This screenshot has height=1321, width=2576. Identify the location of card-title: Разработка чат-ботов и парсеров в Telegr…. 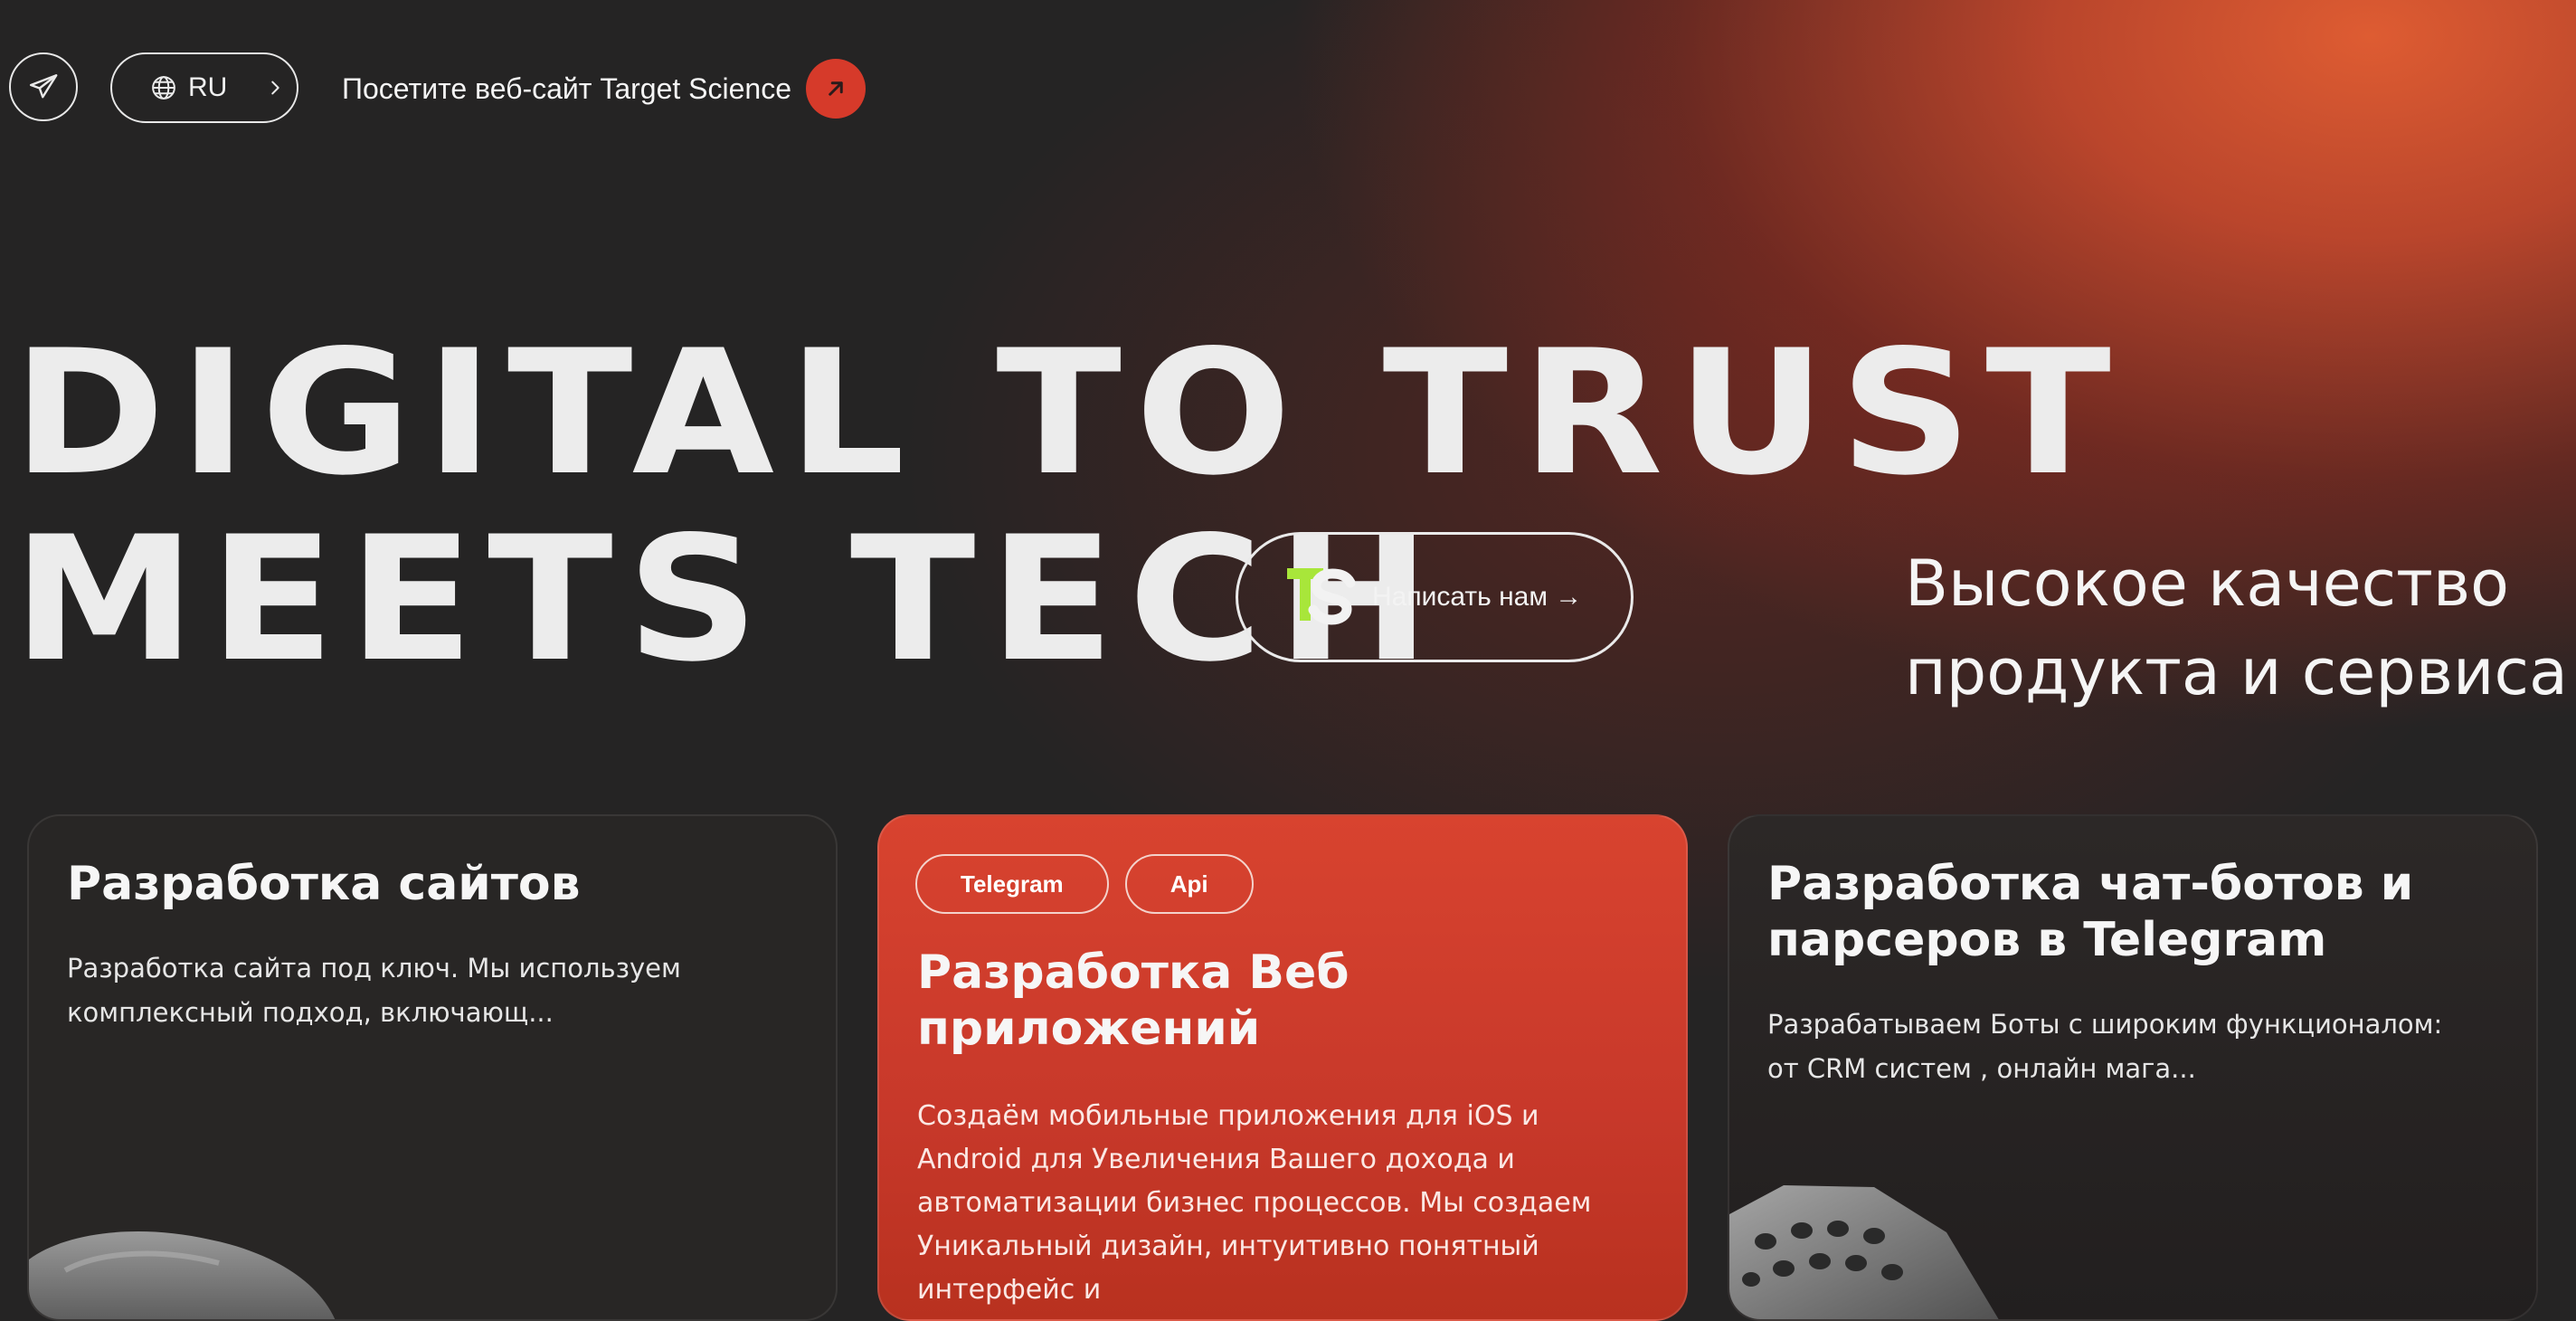
(2090, 912).